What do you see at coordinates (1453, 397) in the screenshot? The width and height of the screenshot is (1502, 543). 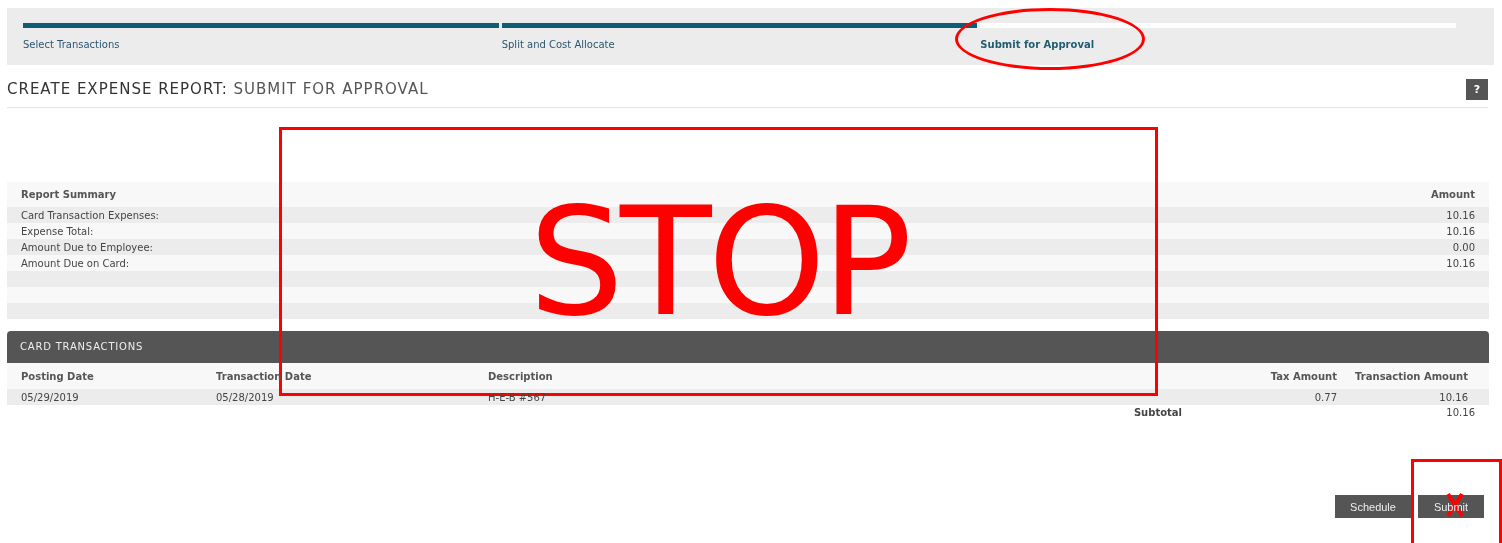 I see `table-cell-text: 10.16` at bounding box center [1453, 397].